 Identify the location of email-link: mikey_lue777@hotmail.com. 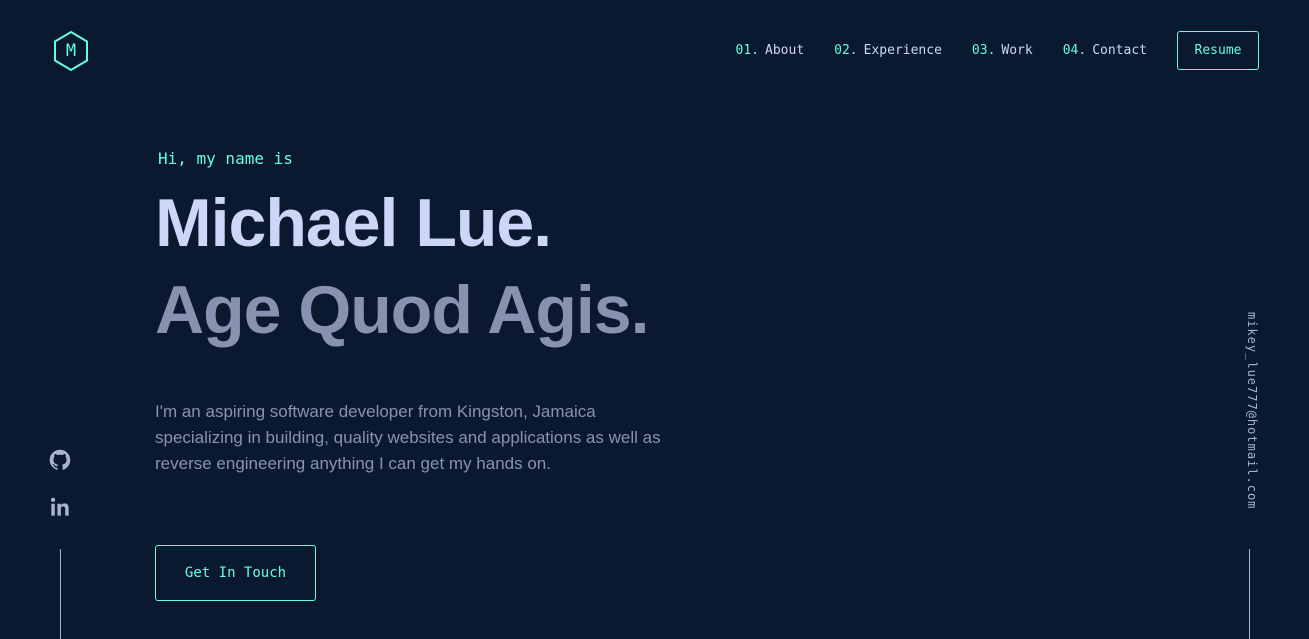
(1250, 417).